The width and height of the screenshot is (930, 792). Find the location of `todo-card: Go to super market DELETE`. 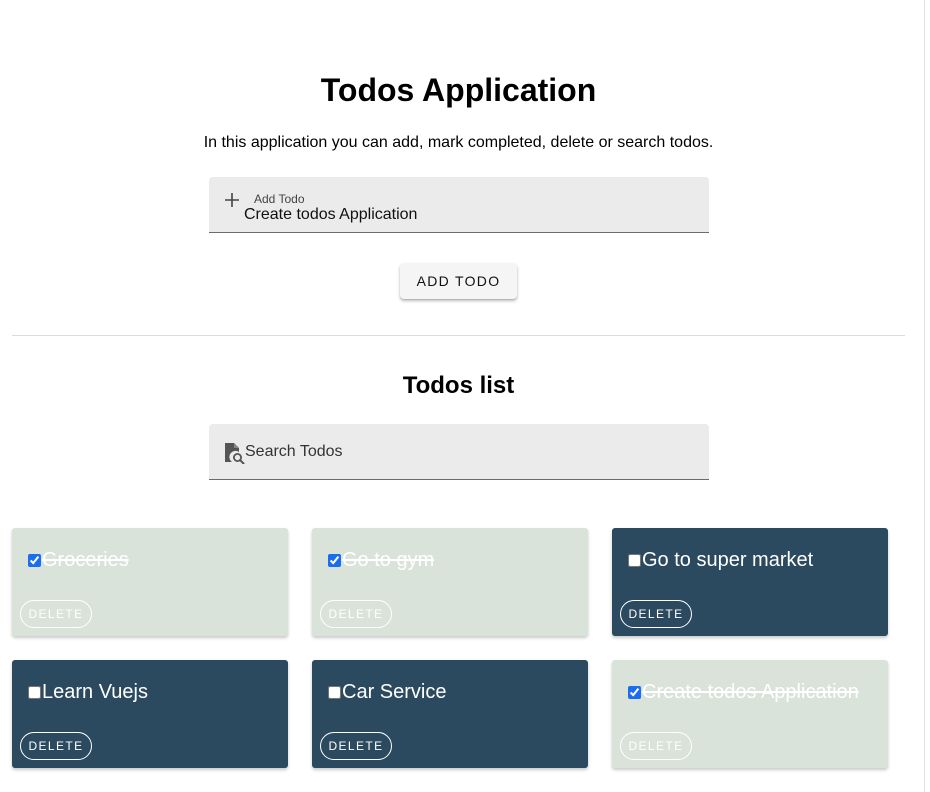

todo-card: Go to super market DELETE is located at coordinates (750, 582).